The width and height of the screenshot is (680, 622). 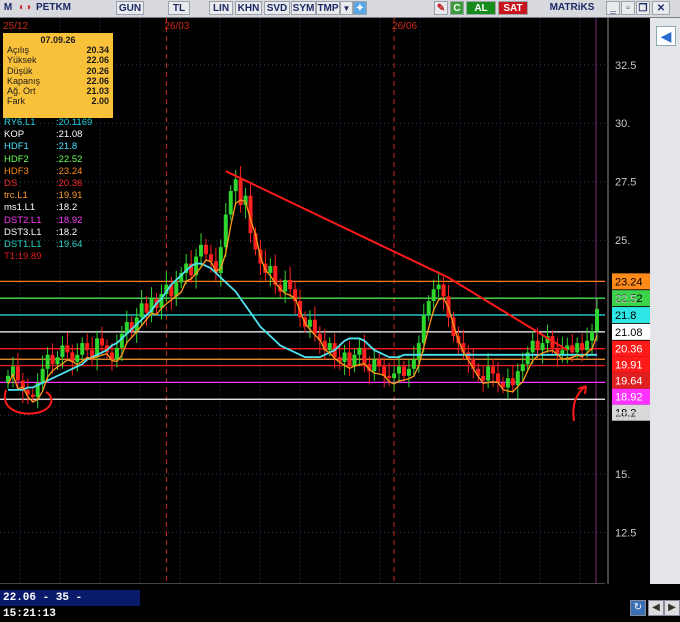 What do you see at coordinates (176, 26) in the screenshot?
I see `period-marker-label: 26/03` at bounding box center [176, 26].